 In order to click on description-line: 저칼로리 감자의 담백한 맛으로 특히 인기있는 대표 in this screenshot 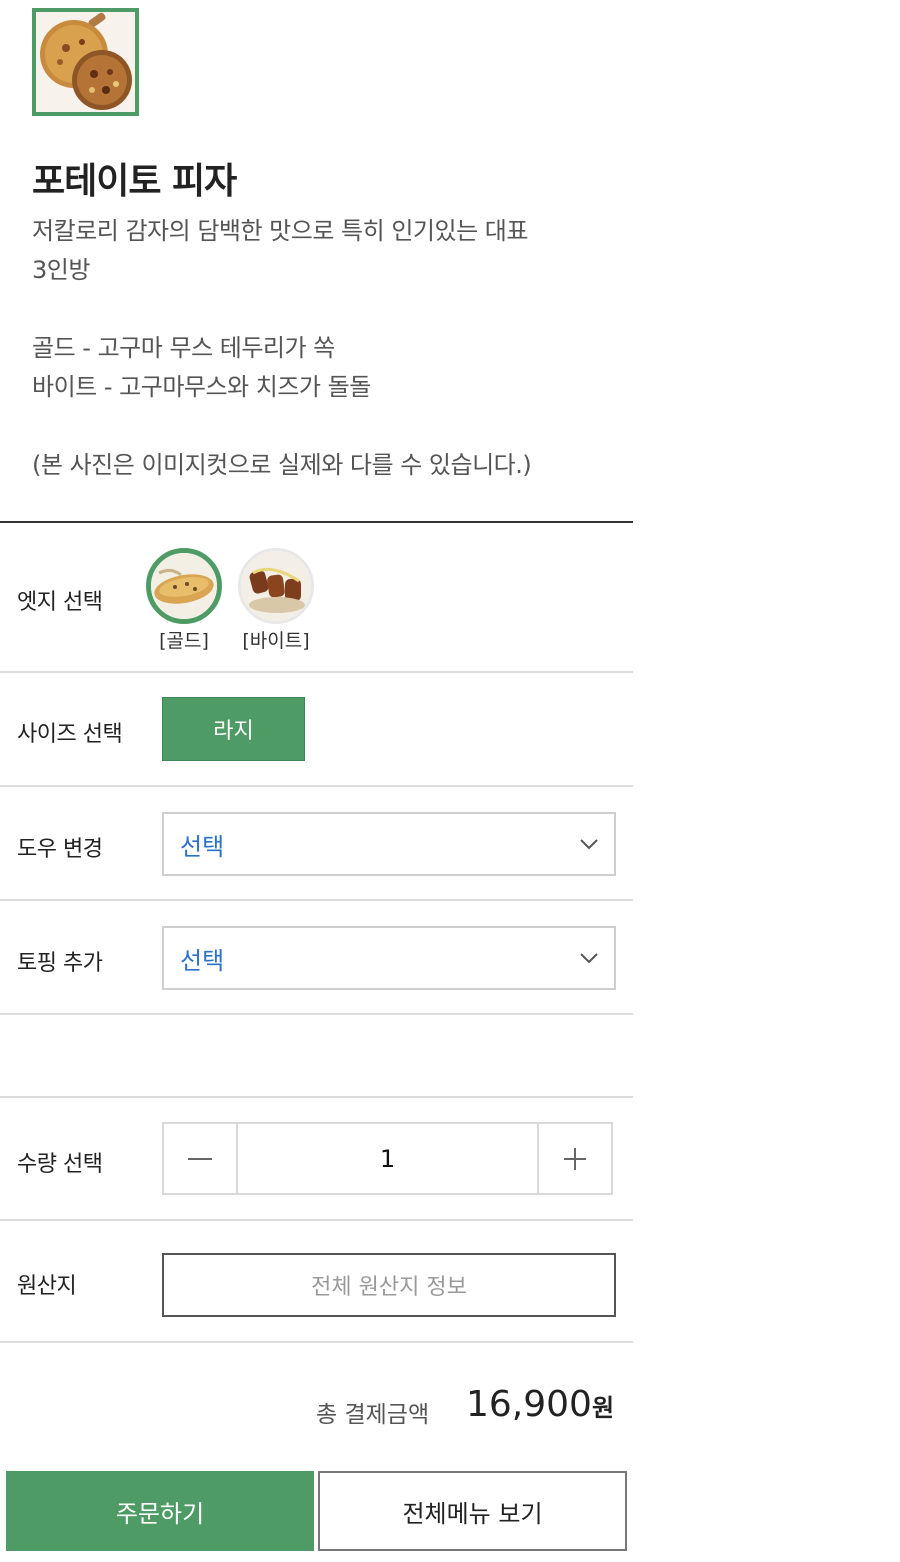, I will do `click(280, 231)`.